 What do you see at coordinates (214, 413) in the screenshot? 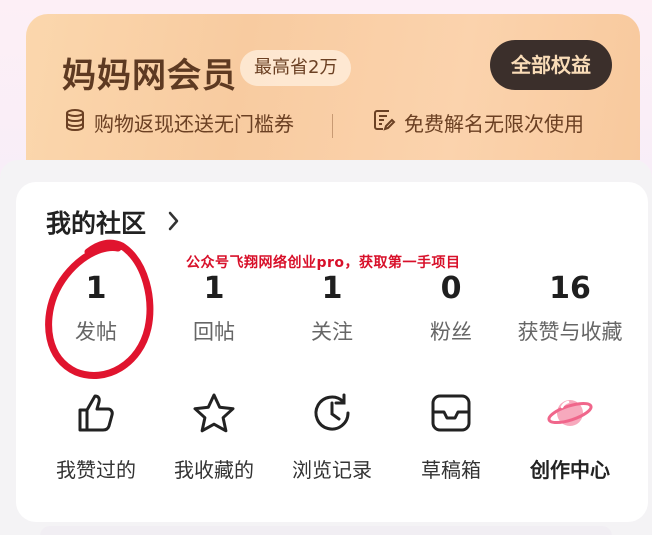
I see `star-icon` at bounding box center [214, 413].